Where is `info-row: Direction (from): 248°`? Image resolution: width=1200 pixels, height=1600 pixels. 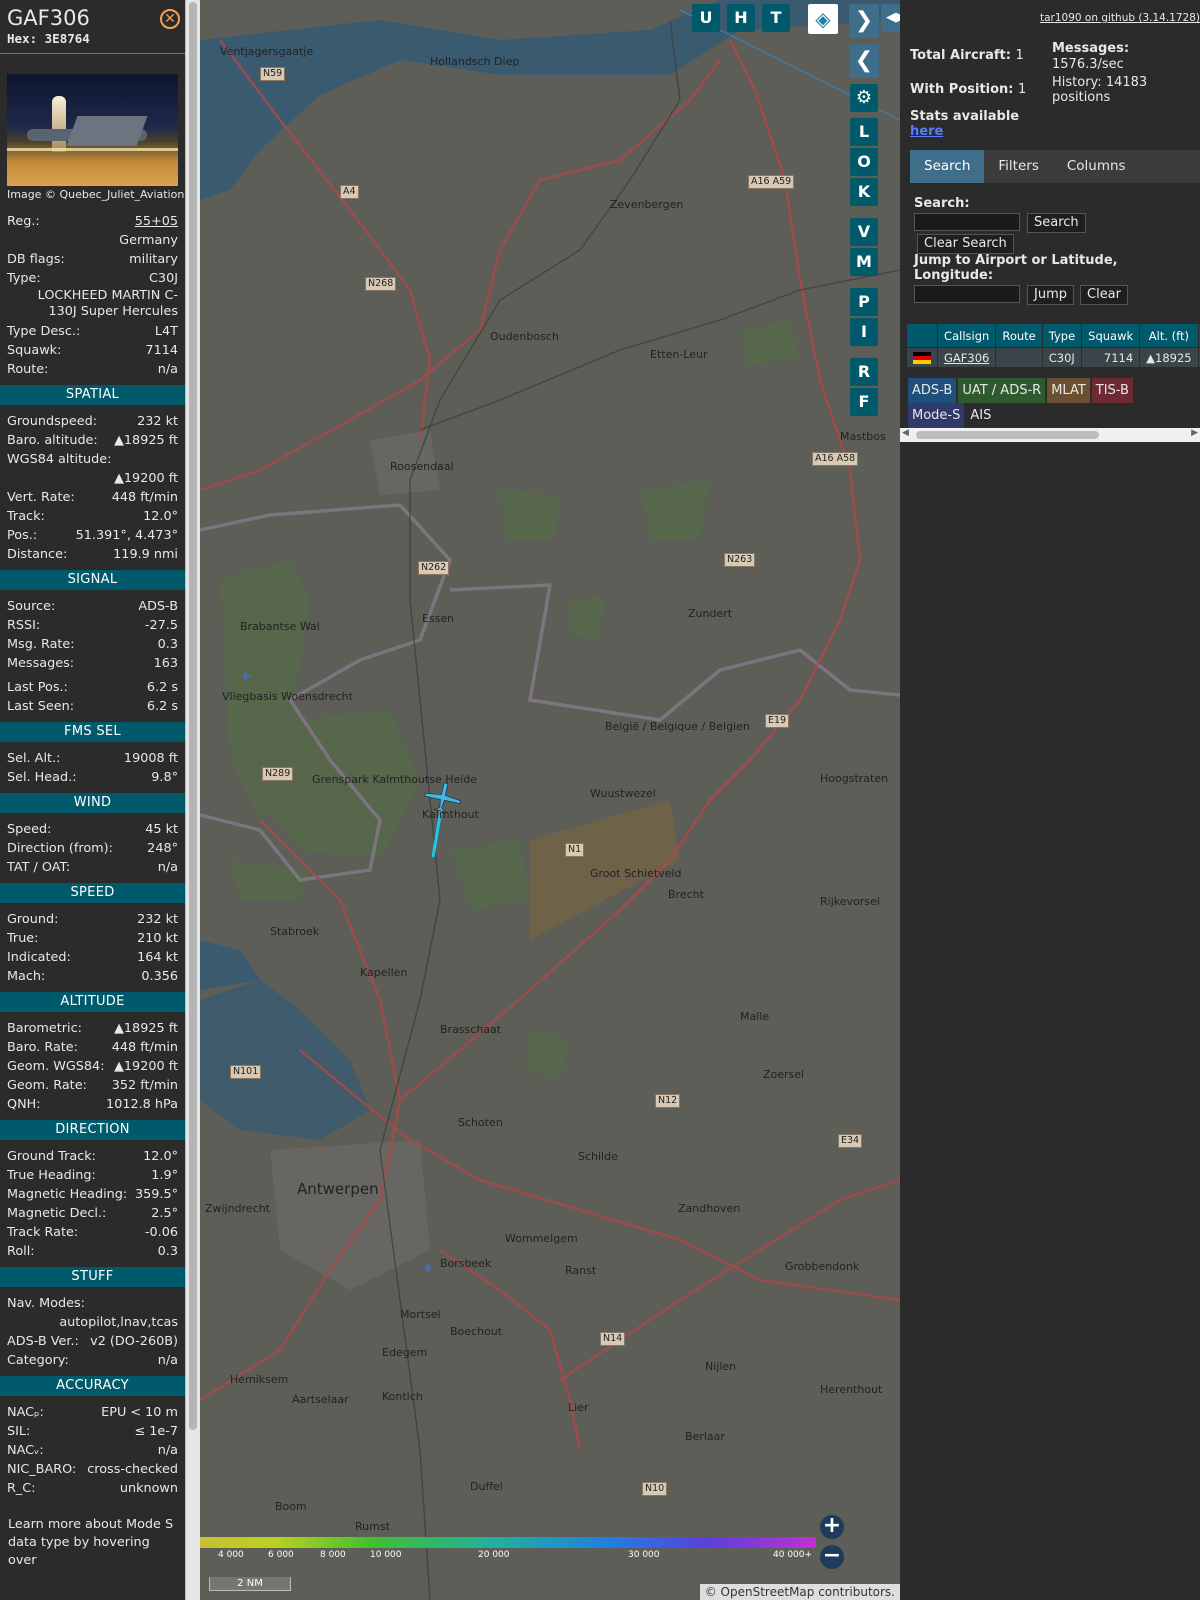
info-row: Direction (from): 248° is located at coordinates (92, 848).